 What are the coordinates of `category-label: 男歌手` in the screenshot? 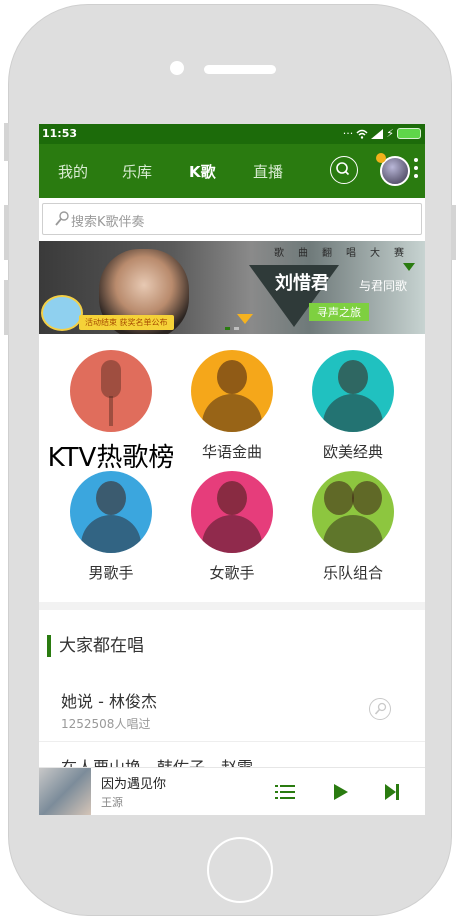 It's located at (111, 573).